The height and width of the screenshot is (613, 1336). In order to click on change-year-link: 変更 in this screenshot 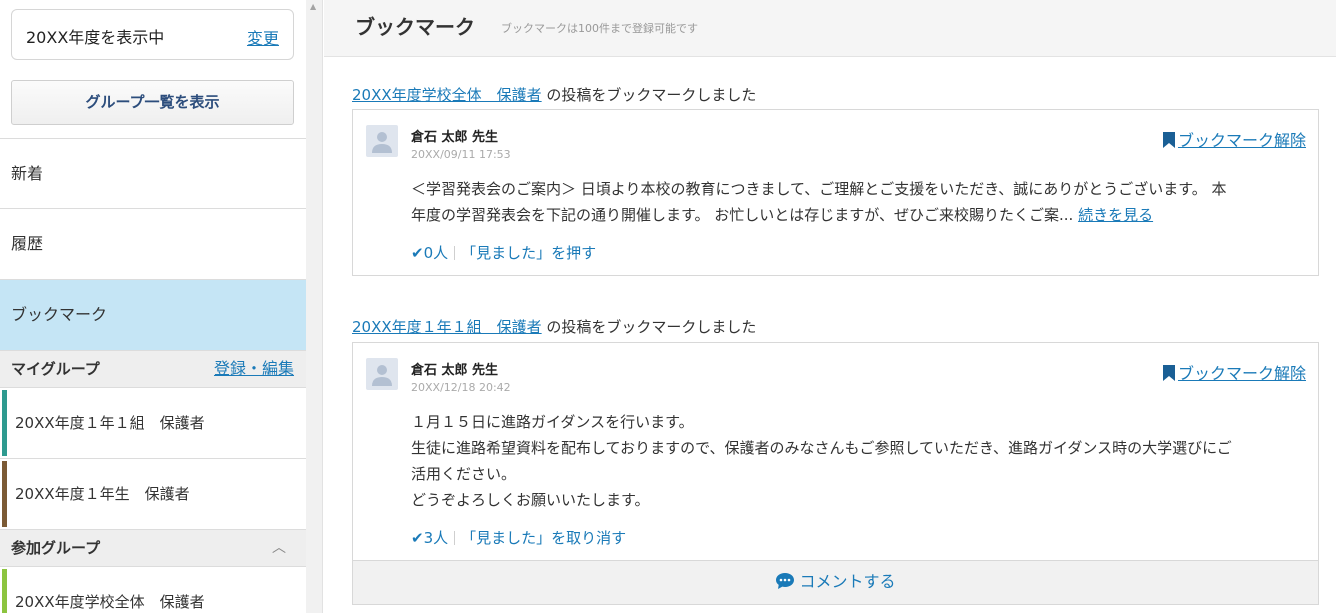, I will do `click(263, 37)`.